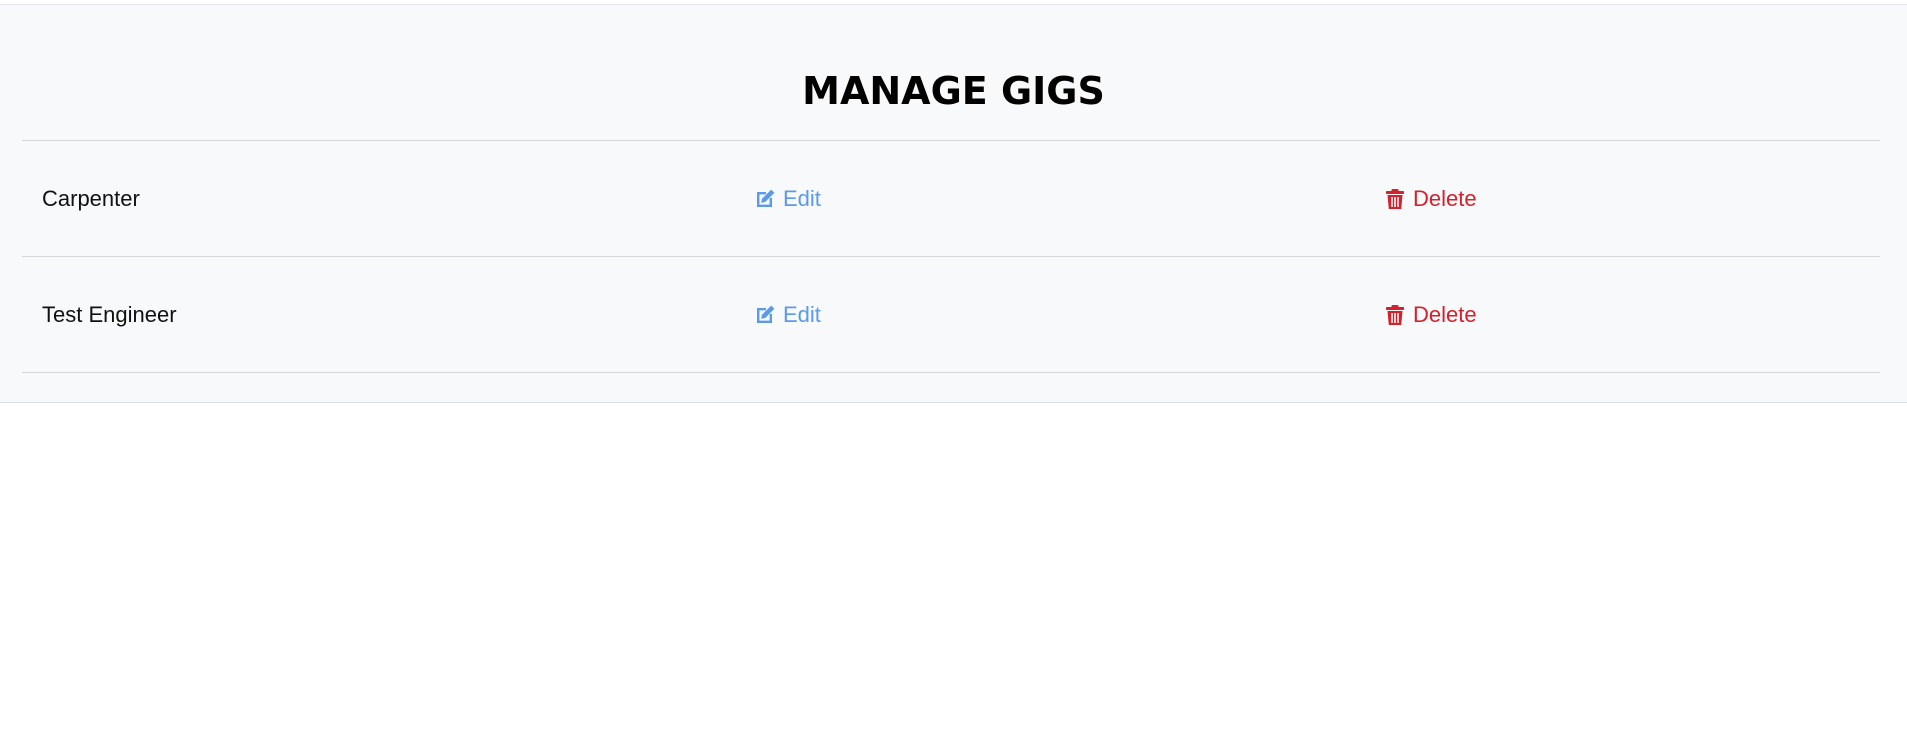 The height and width of the screenshot is (739, 1907). I want to click on gig-name: Carpenter, so click(91, 198).